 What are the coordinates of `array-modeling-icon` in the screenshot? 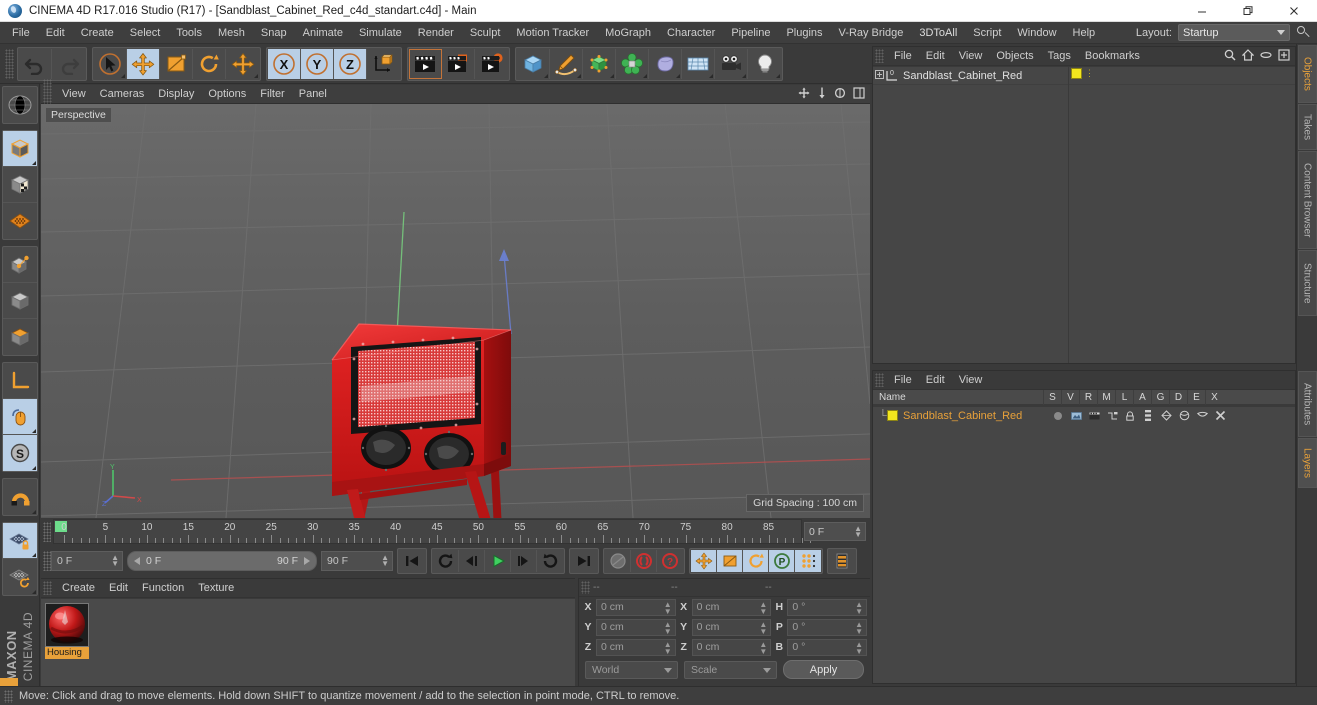 It's located at (632, 63).